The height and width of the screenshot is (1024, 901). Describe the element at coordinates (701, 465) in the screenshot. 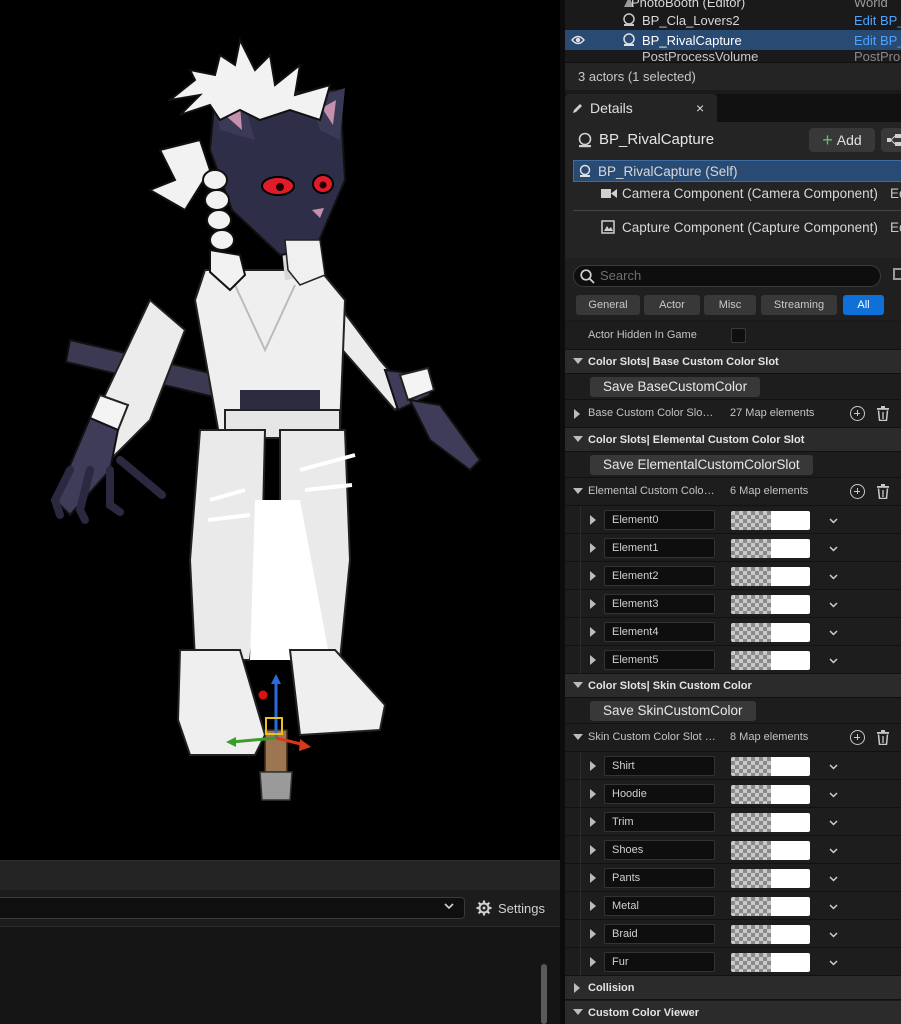

I see `save-elemental-color-button: Save ElementalCustomColorSlot` at that location.